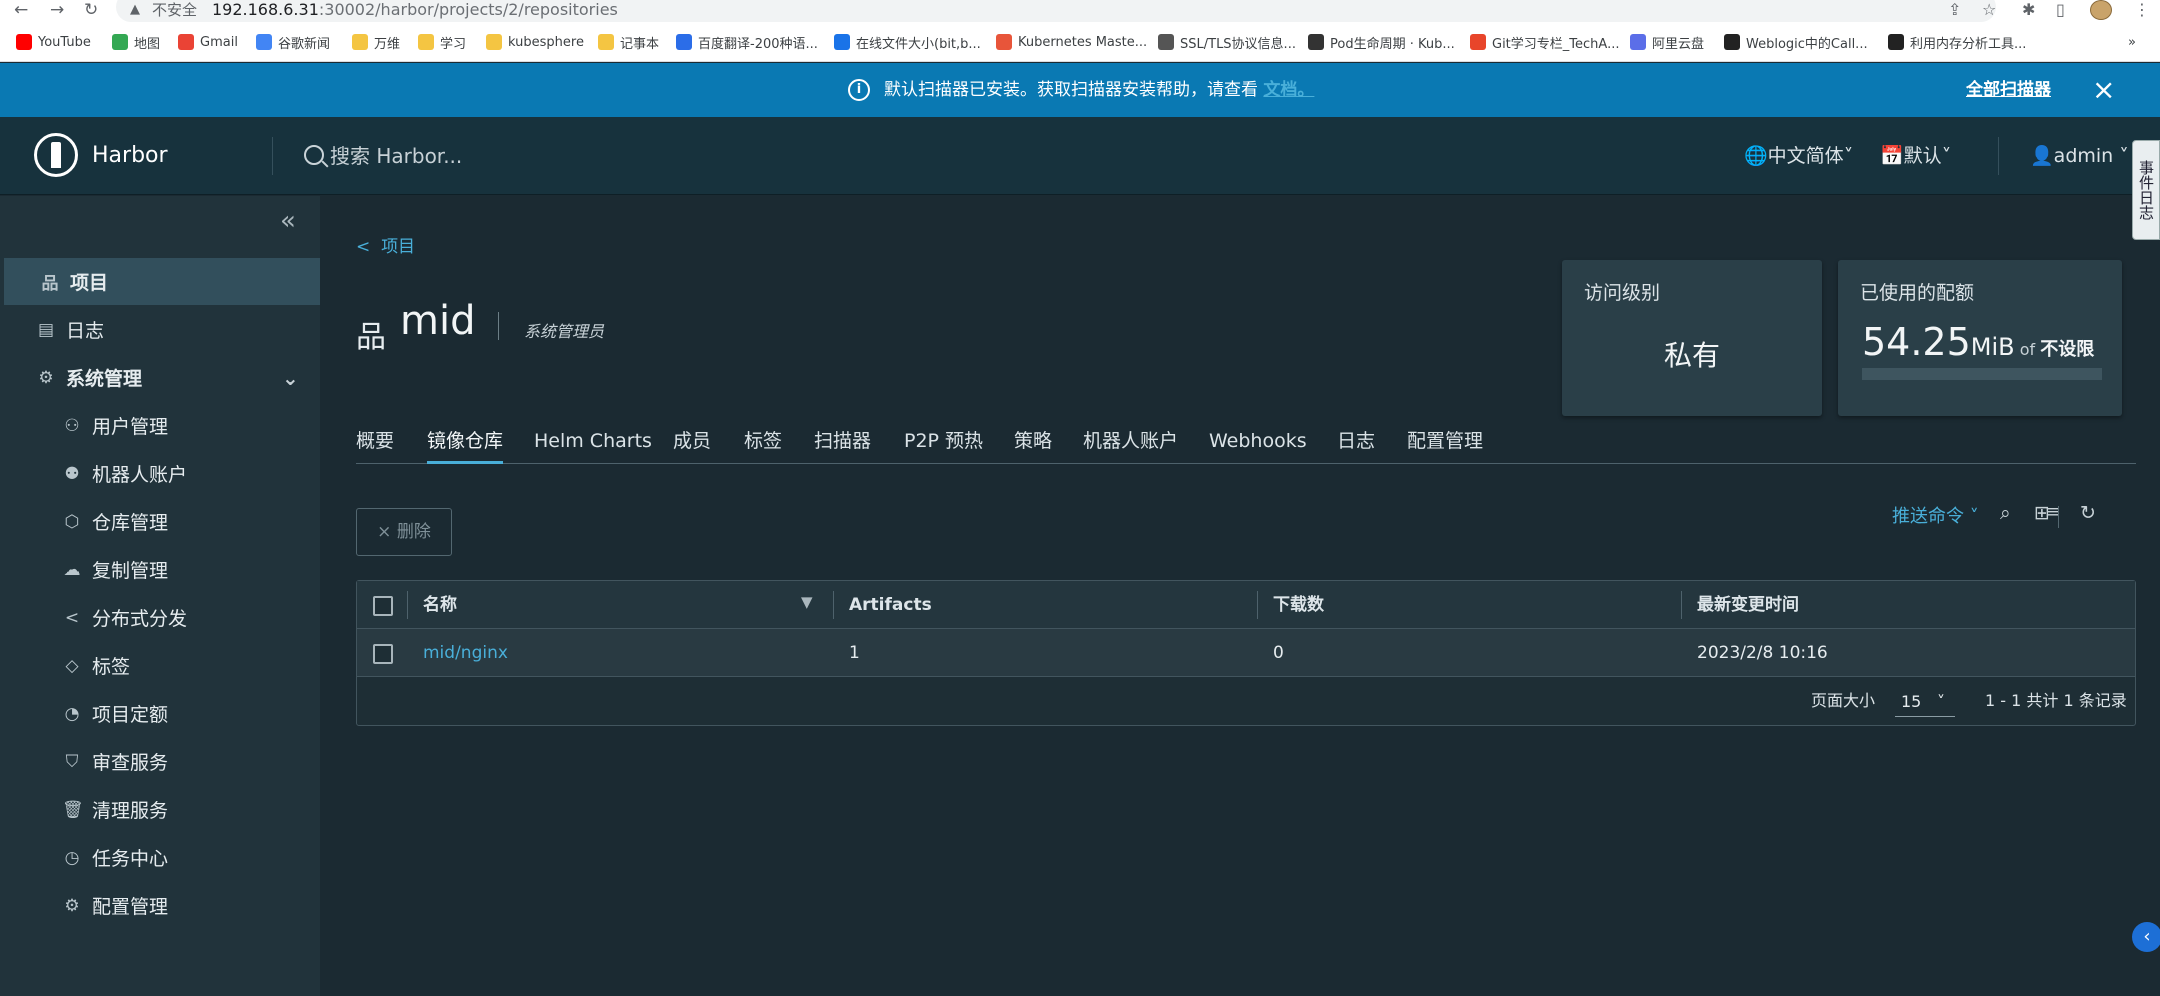  What do you see at coordinates (1989, 10) in the screenshot?
I see `star-icon: ☆` at bounding box center [1989, 10].